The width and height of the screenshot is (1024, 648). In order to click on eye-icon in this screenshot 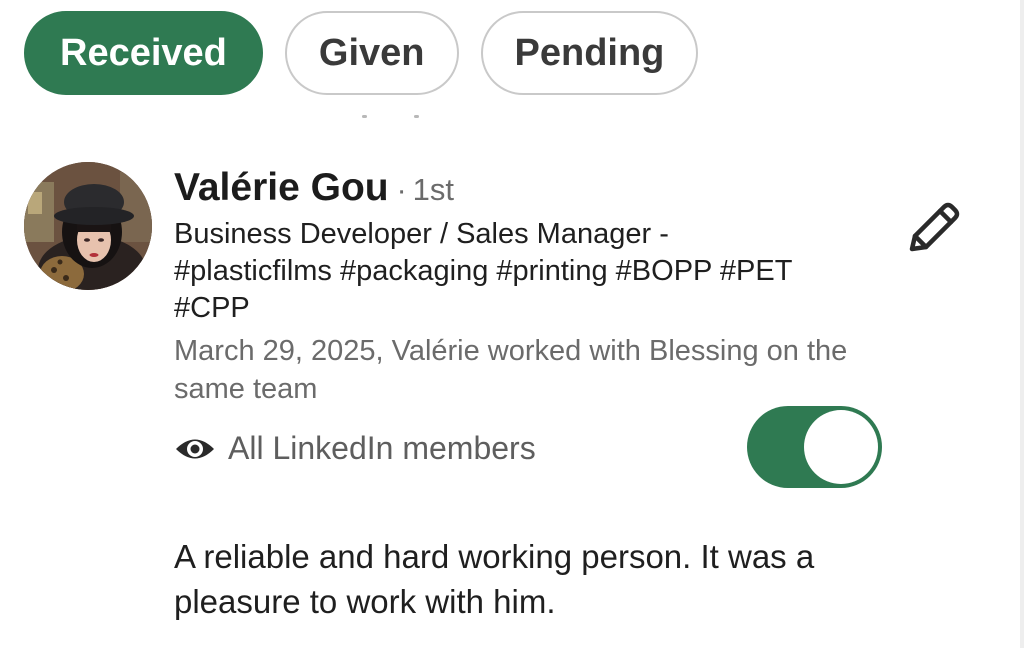, I will do `click(195, 448)`.